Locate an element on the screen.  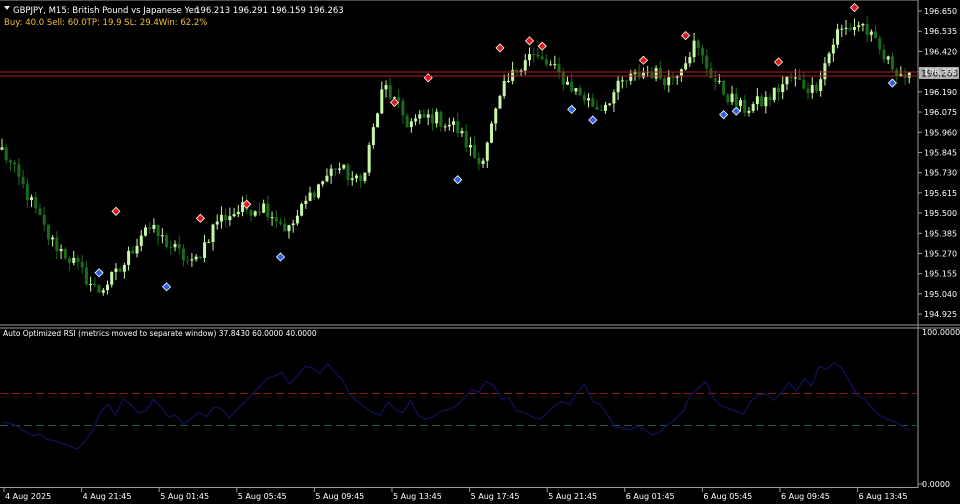
rsi-scale-top: 100.0000 is located at coordinates (941, 332).